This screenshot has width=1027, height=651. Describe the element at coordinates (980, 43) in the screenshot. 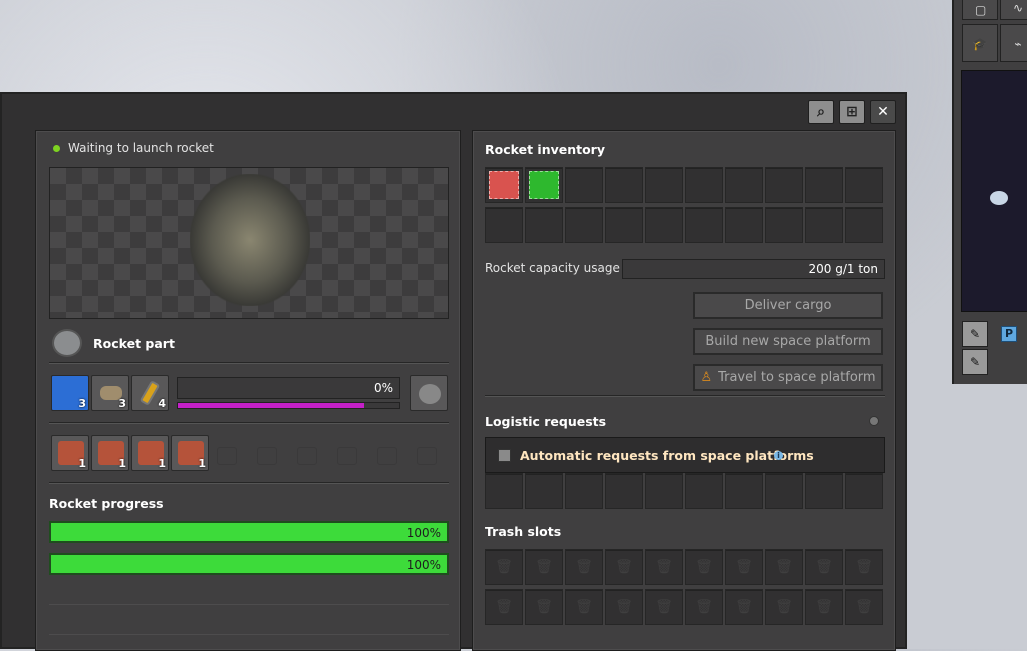

I see `research-button: 🎓` at that location.